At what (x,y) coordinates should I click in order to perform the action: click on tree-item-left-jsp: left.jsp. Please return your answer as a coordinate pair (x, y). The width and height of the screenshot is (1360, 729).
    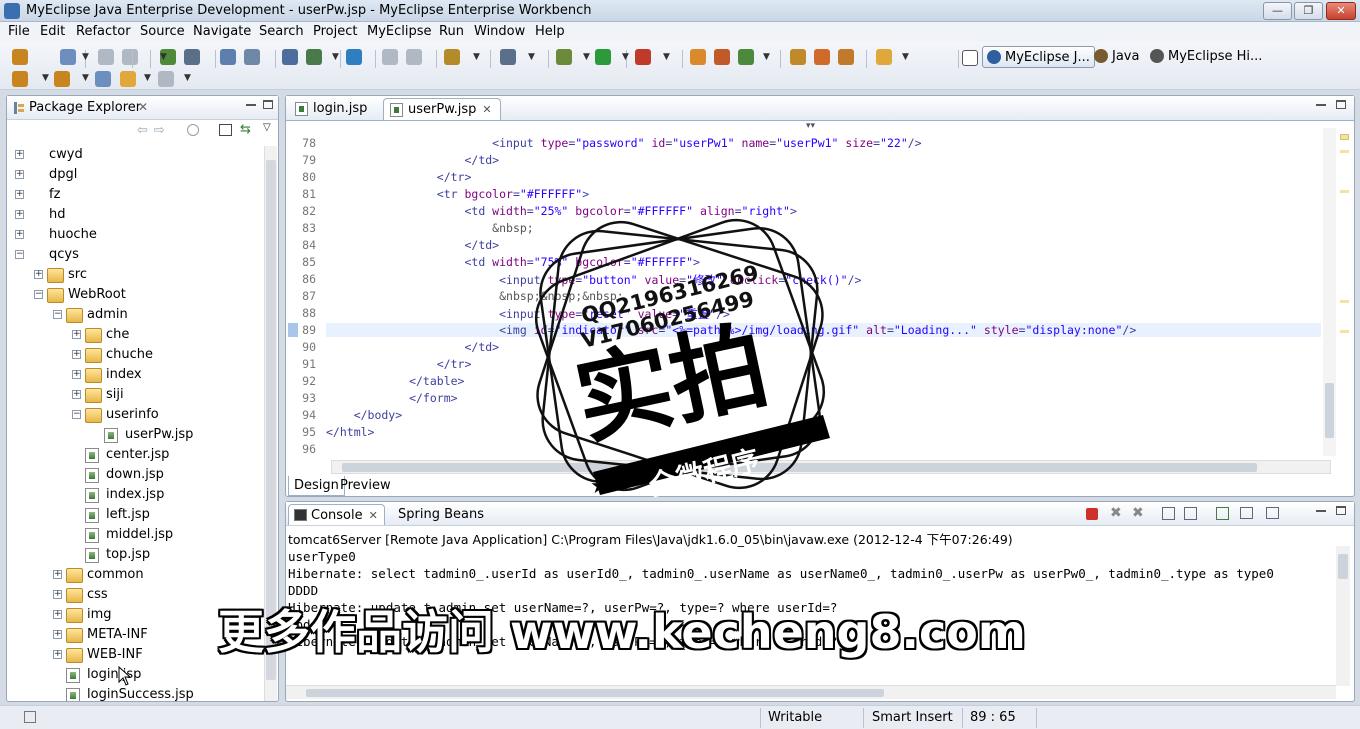
    Looking at the image, I should click on (135, 516).